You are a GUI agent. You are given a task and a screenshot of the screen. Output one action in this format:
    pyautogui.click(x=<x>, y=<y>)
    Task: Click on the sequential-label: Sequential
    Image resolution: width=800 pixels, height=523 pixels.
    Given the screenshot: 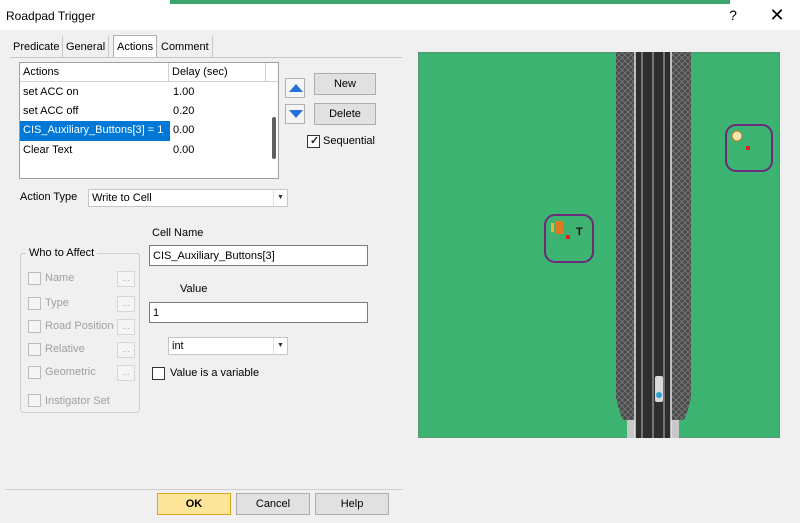 What is the action you would take?
    pyautogui.click(x=349, y=141)
    